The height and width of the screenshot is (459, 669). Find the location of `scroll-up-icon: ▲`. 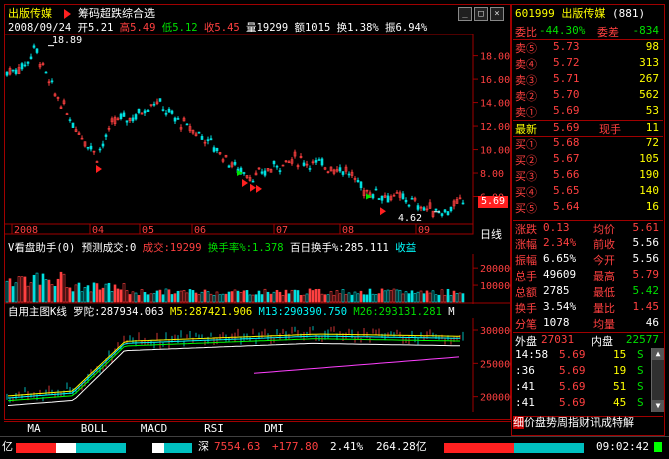

scroll-up-icon: ▲ is located at coordinates (658, 354).